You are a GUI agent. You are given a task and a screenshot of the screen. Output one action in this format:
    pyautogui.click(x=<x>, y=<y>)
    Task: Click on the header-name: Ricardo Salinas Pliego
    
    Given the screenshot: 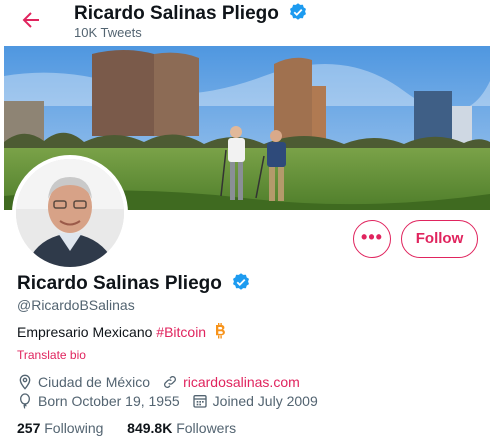 What is the action you would take?
    pyautogui.click(x=176, y=13)
    